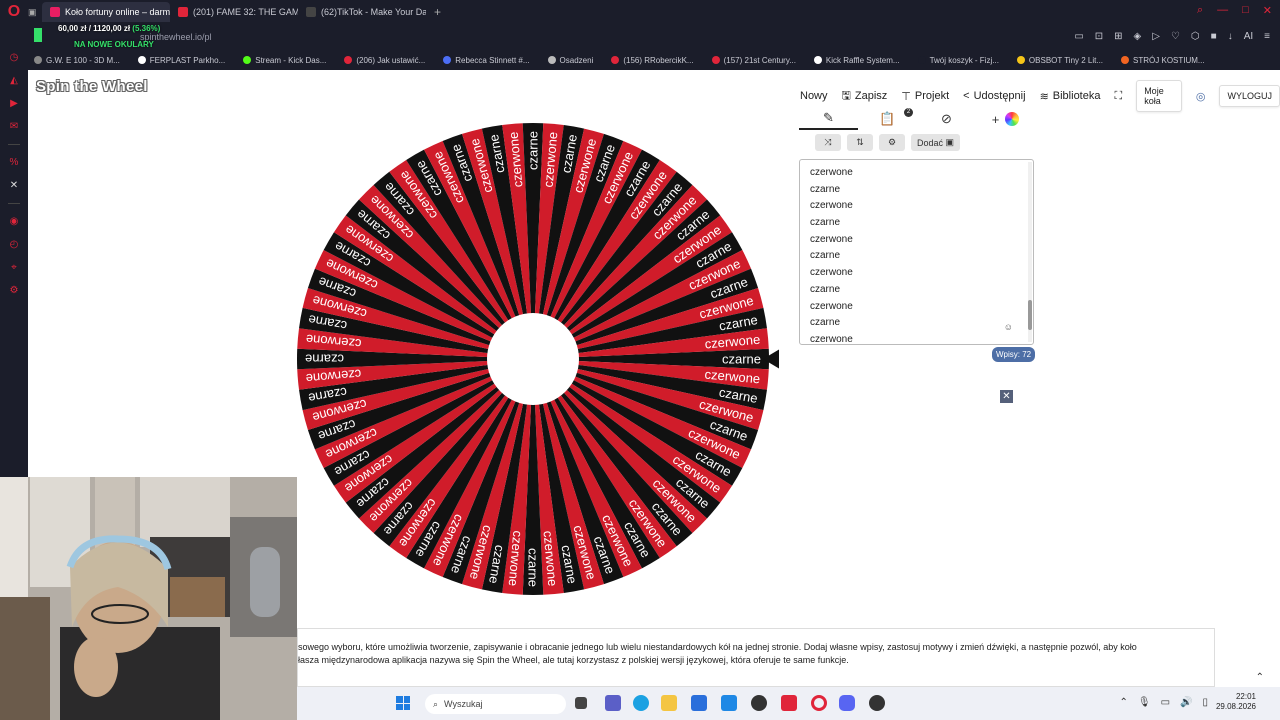 The width and height of the screenshot is (1280, 720). Describe the element at coordinates (14, 80) in the screenshot. I see `speed-dial-icon: ◭` at that location.